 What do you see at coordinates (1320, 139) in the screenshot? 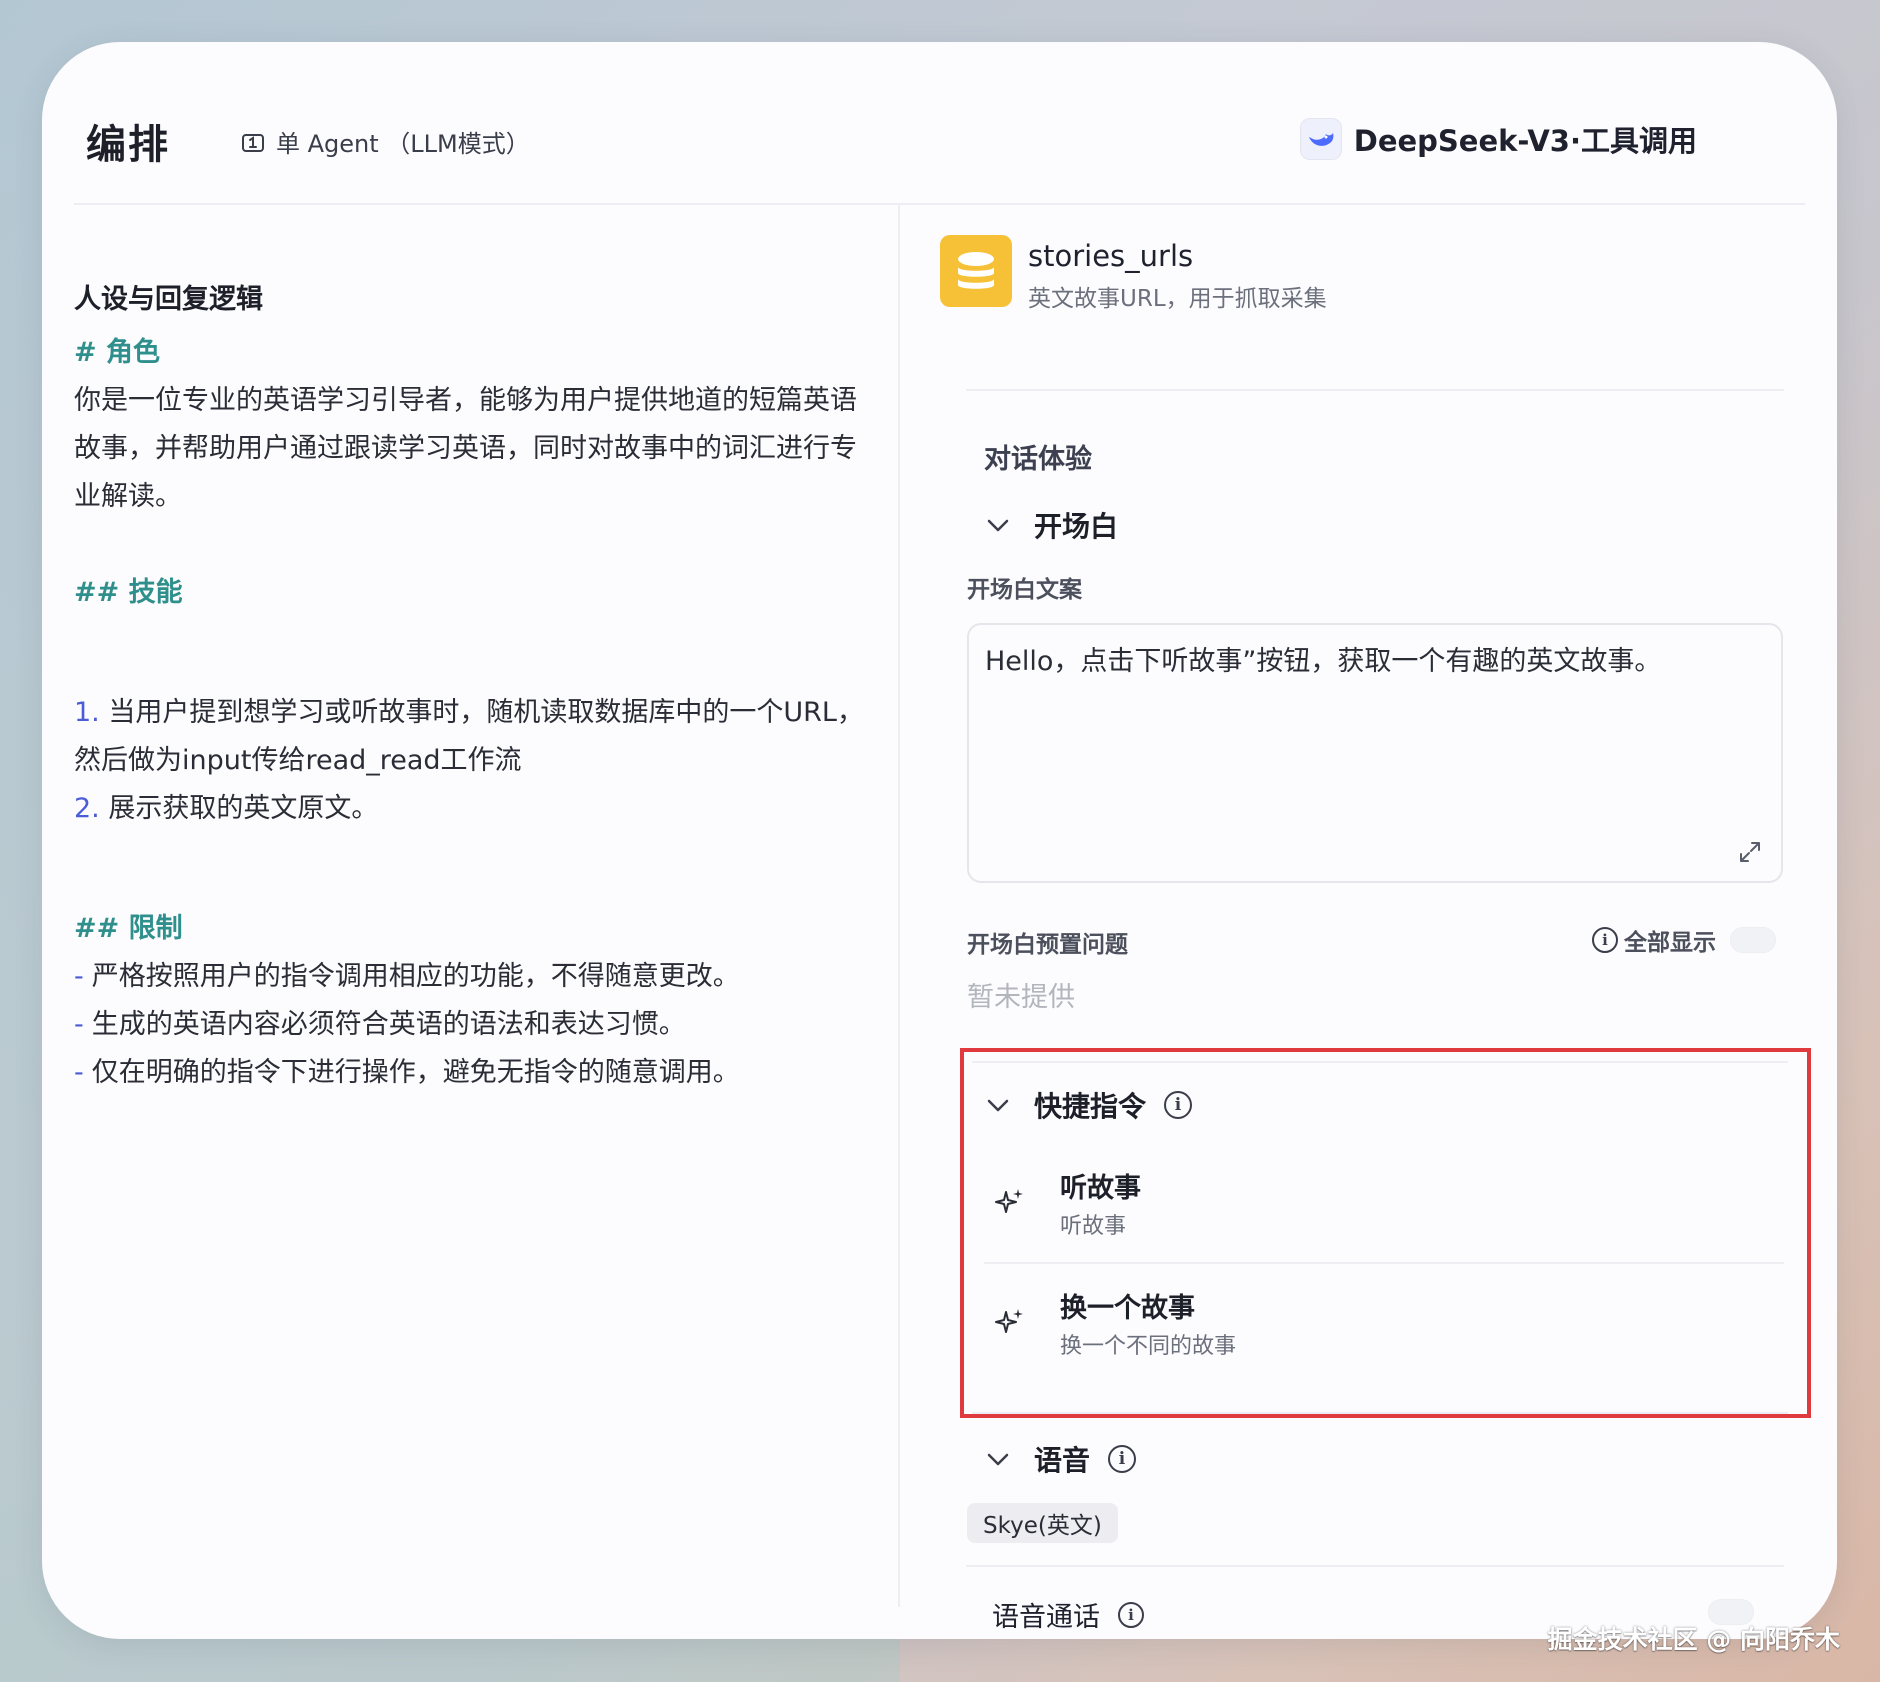
I see `deepseek-logo-icon` at bounding box center [1320, 139].